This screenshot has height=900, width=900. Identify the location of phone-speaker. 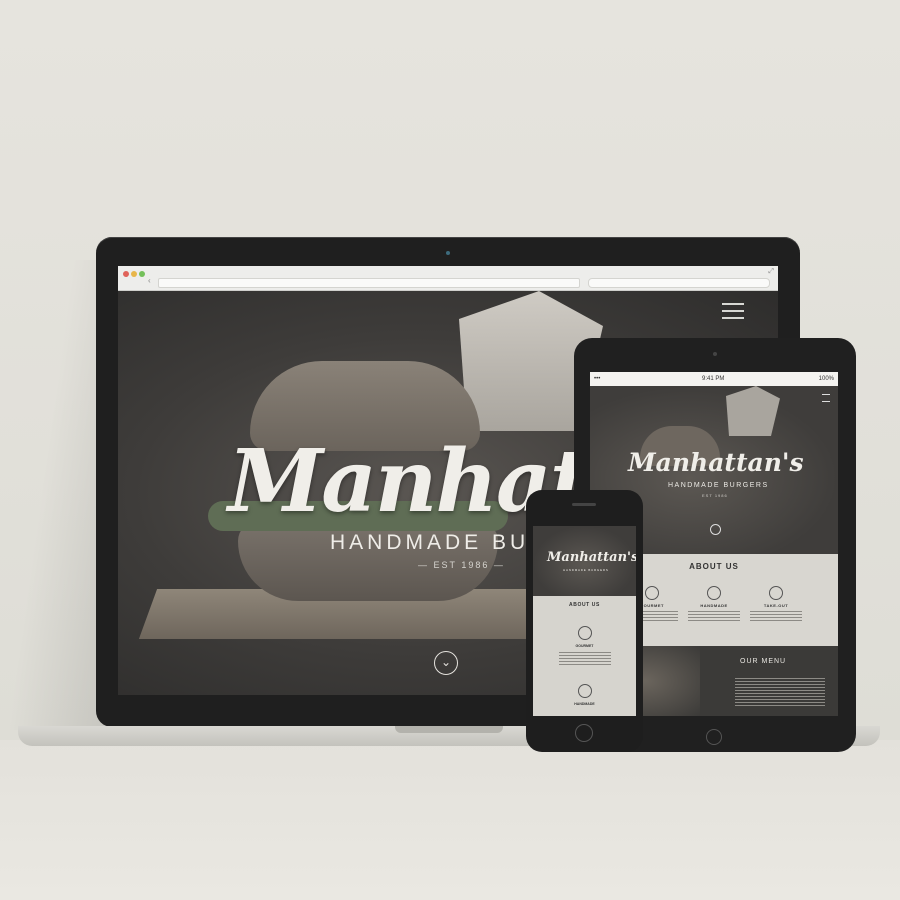
(584, 504).